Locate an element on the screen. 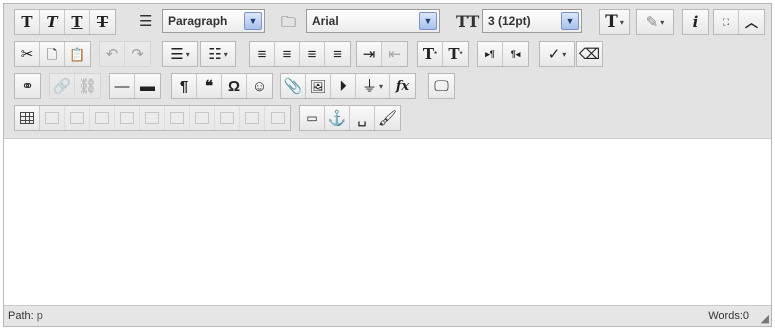 The width and height of the screenshot is (775, 330). merge-cells-icon is located at coordinates (252, 118).